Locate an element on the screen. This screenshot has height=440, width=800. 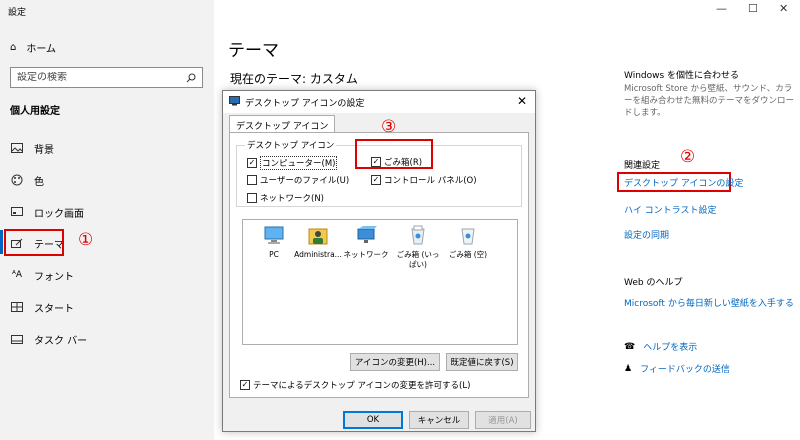
personalize-title: Windows を個性に合わせる is located at coordinates (682, 76).